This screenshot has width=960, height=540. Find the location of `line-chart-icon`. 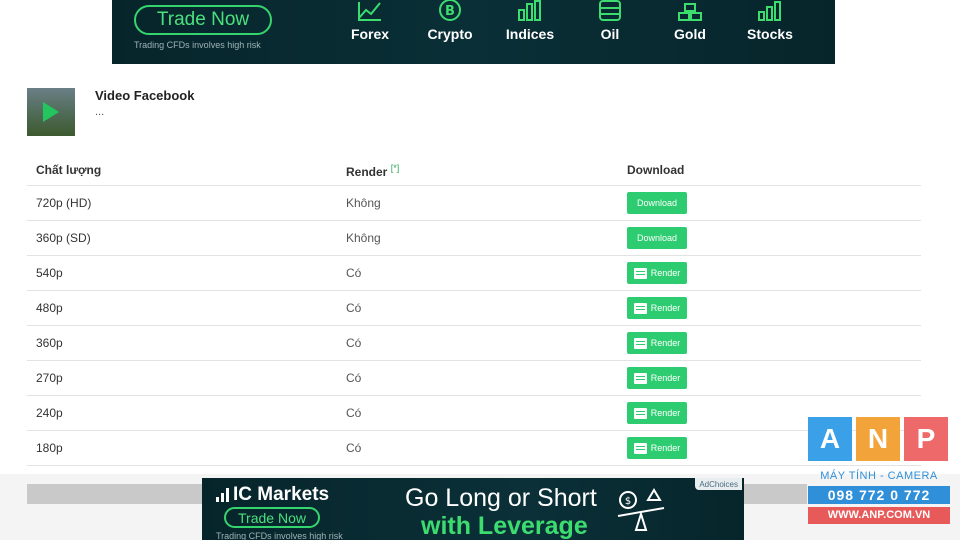

line-chart-icon is located at coordinates (369, 11).